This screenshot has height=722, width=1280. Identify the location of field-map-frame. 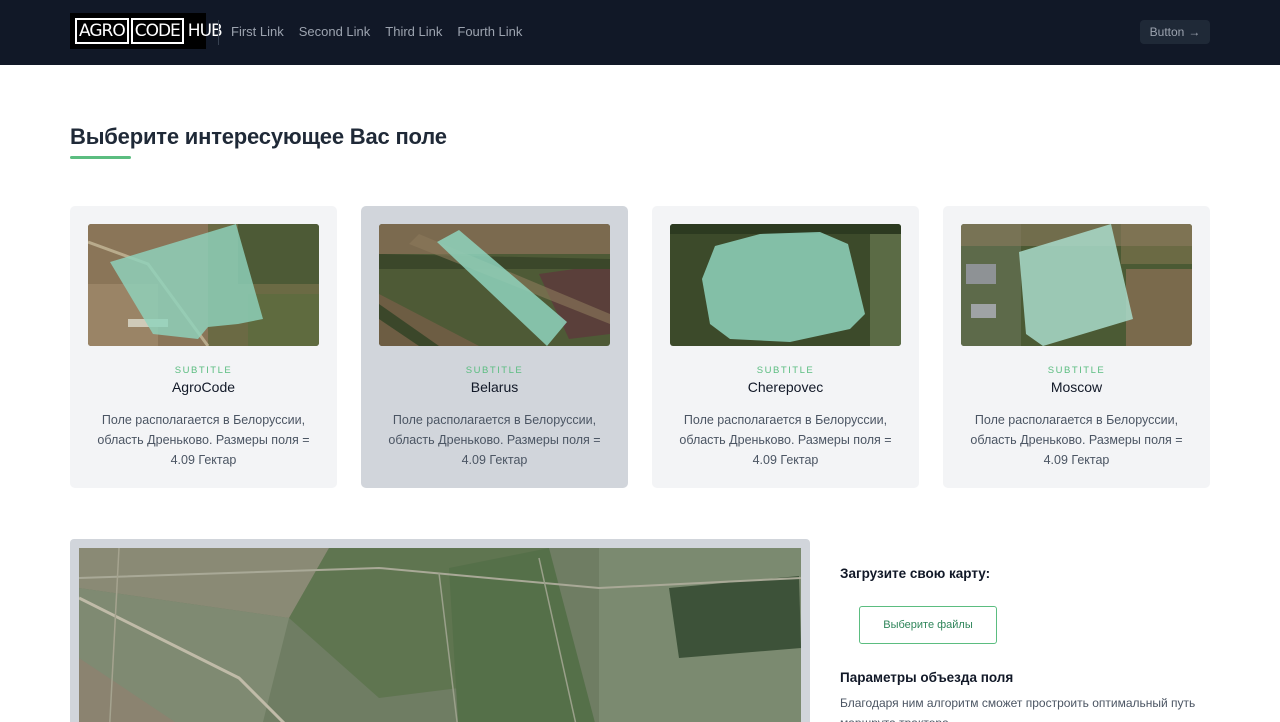
(440, 630).